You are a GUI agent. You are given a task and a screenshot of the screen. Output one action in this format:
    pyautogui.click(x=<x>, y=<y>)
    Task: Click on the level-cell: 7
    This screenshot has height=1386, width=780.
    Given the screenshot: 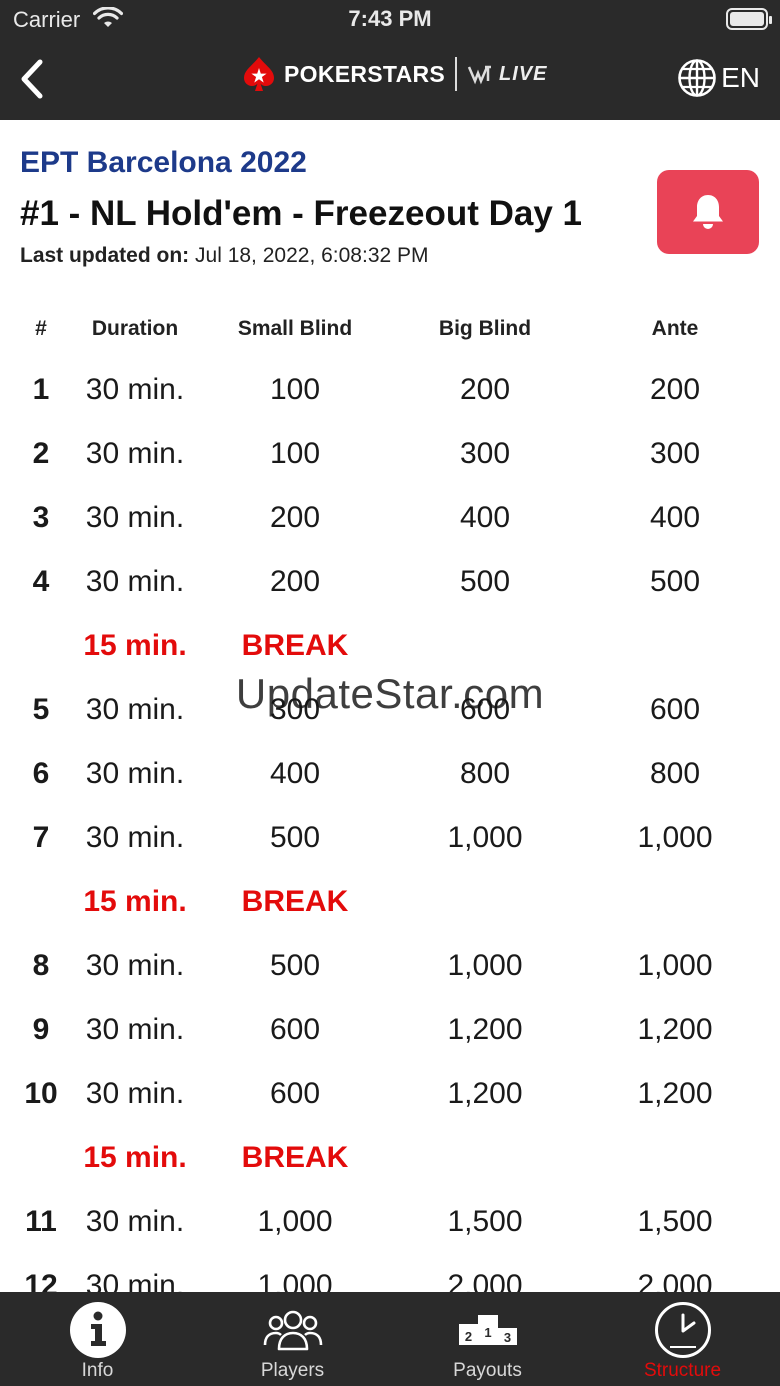 What is the action you would take?
    pyautogui.click(x=41, y=837)
    